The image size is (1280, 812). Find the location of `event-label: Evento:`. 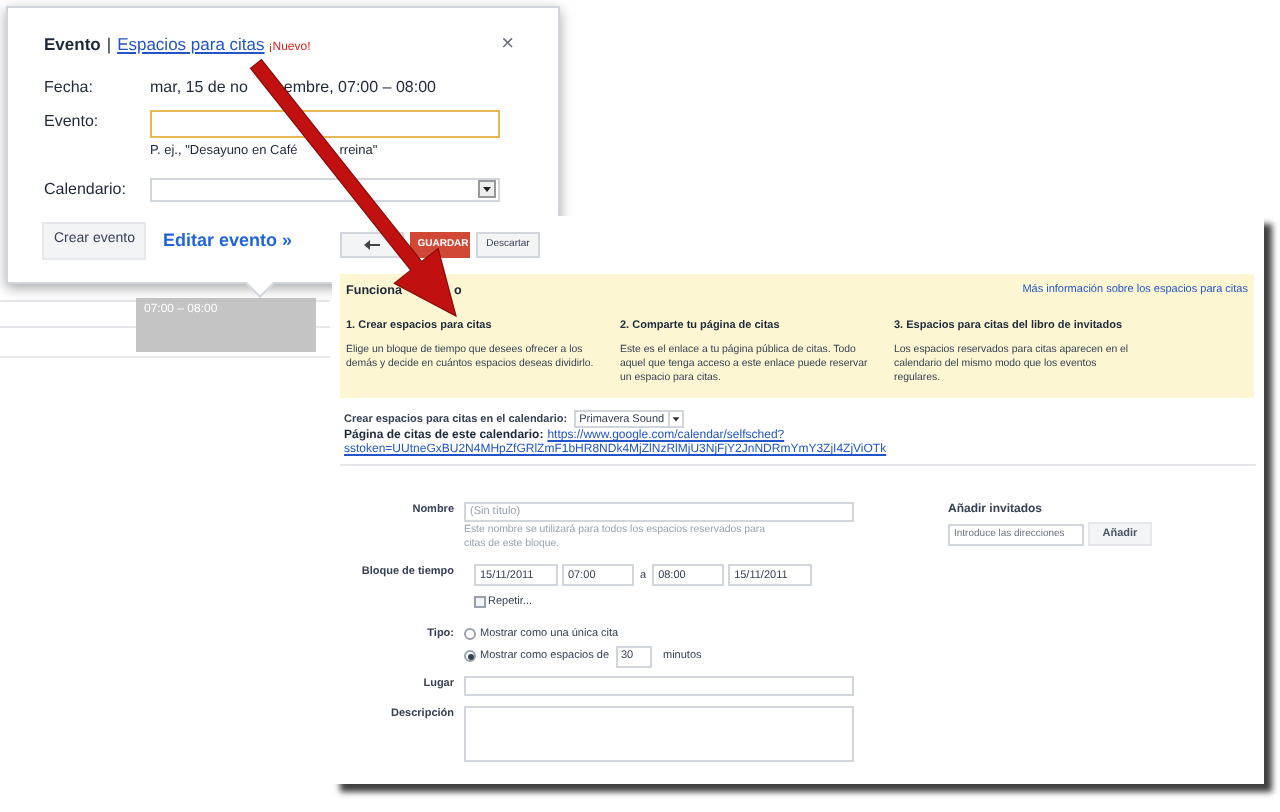

event-label: Evento: is located at coordinates (71, 121).